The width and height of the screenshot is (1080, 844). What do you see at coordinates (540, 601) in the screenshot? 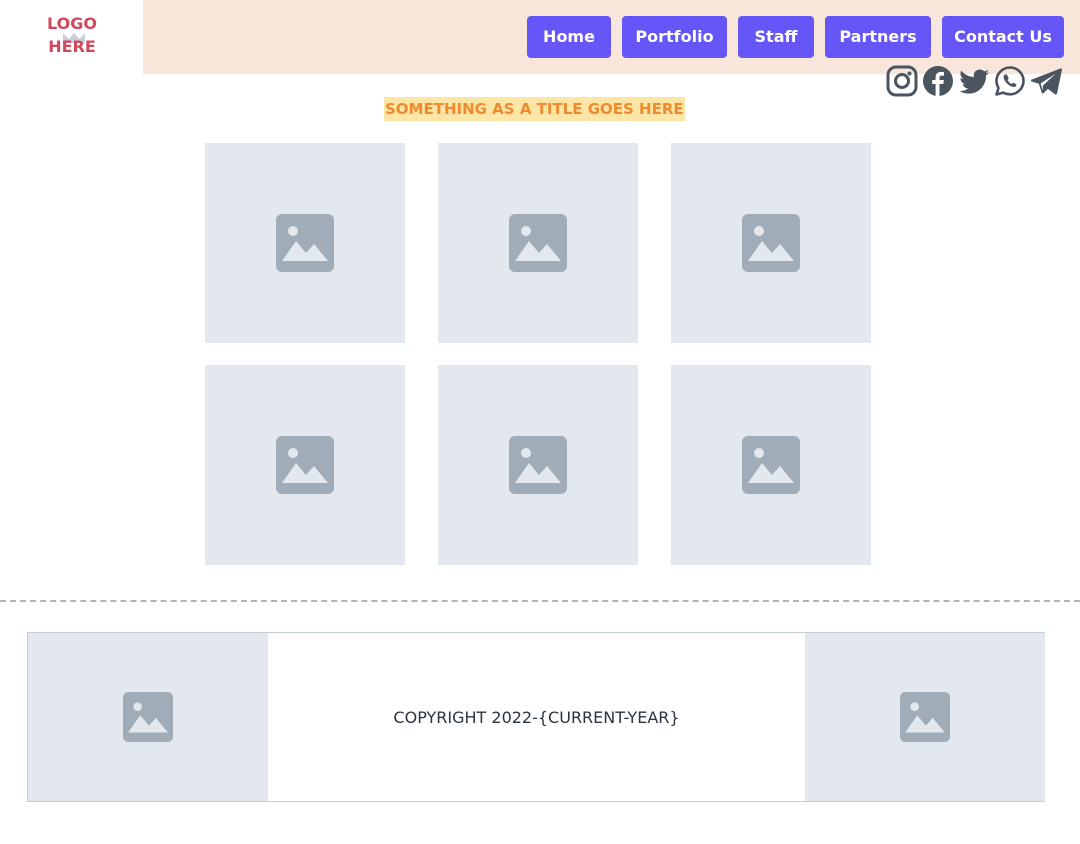
I see `section-divider` at bounding box center [540, 601].